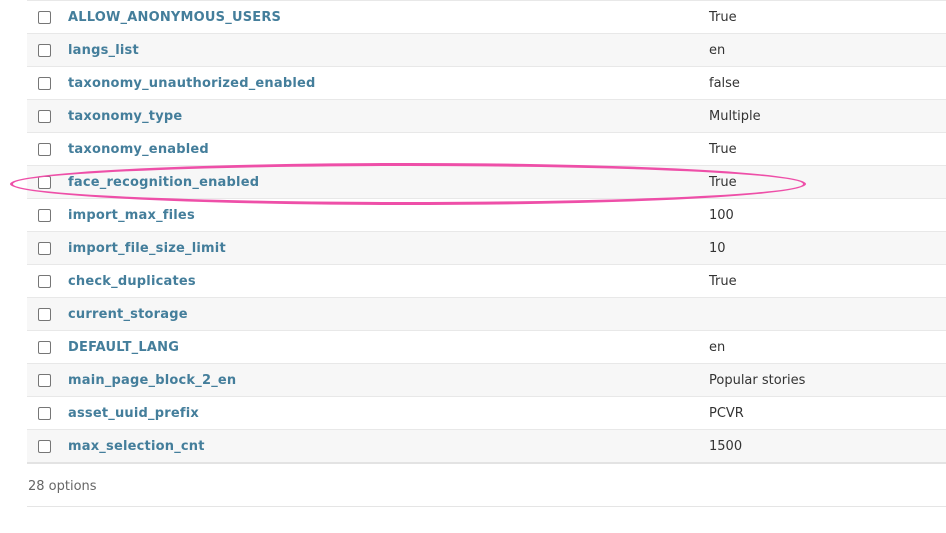 The width and height of the screenshot is (946, 533). What do you see at coordinates (62, 486) in the screenshot?
I see `options-count: 28 options` at bounding box center [62, 486].